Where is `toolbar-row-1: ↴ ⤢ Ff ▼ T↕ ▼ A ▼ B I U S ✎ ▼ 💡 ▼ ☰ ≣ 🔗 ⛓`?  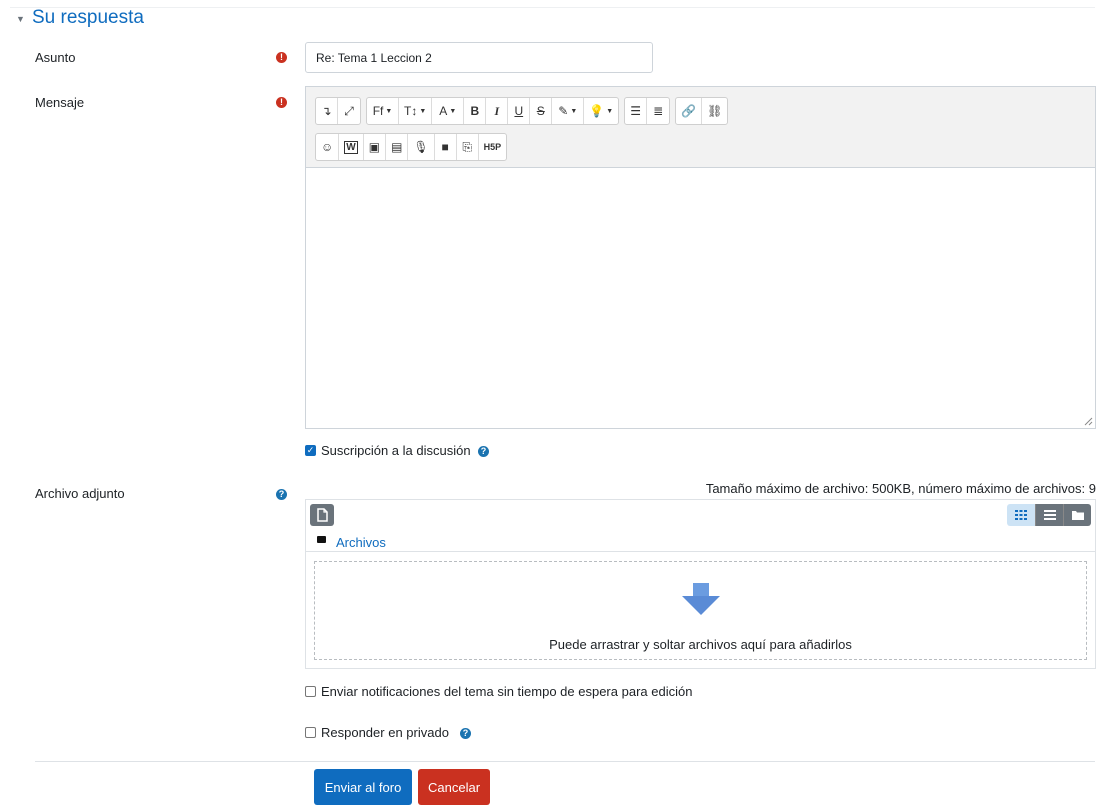
toolbar-row-1: ↴ ⤢ Ff ▼ T↕ ▼ A ▼ B I U S ✎ ▼ 💡 ▼ ☰ ≣ 🔗 ⛓ is located at coordinates (522, 111).